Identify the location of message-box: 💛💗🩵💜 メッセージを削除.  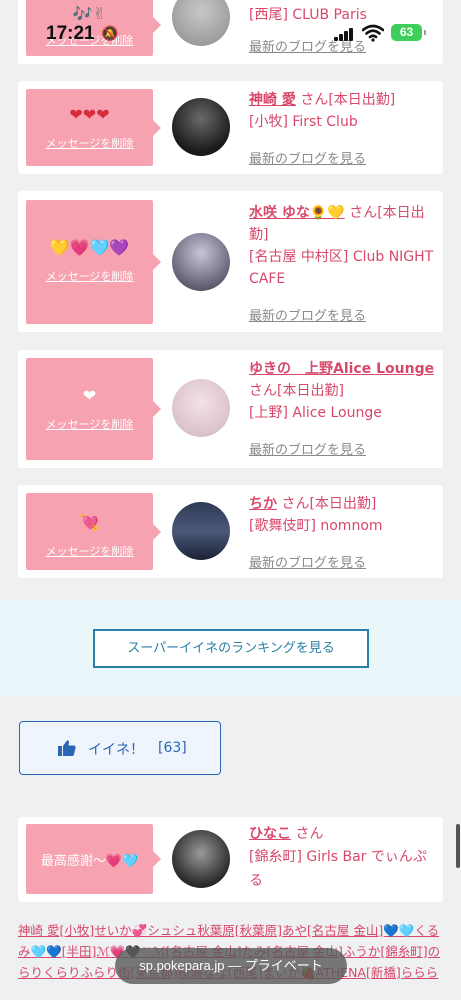
(93, 262).